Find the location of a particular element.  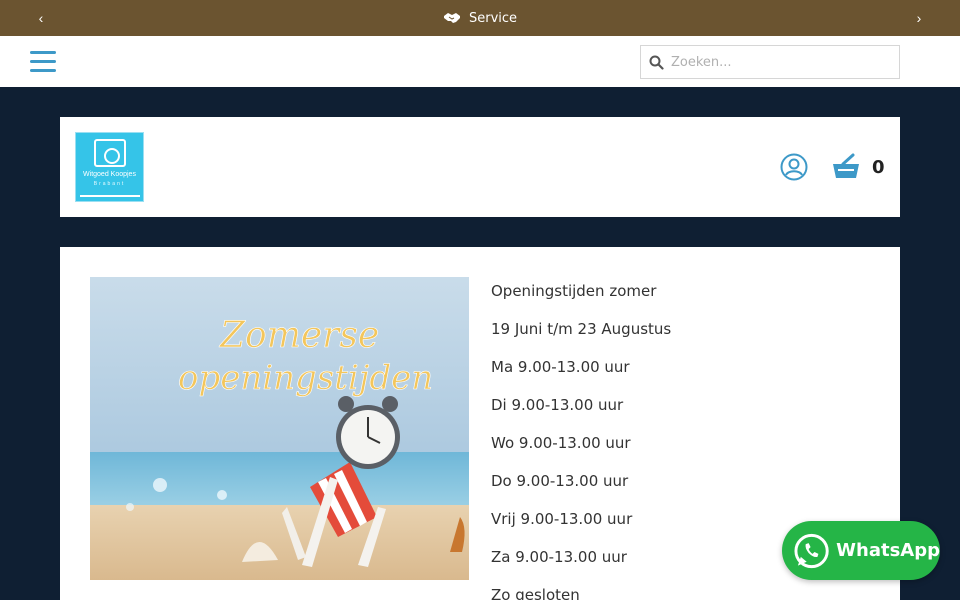

shopping-basket-icon is located at coordinates (846, 166).